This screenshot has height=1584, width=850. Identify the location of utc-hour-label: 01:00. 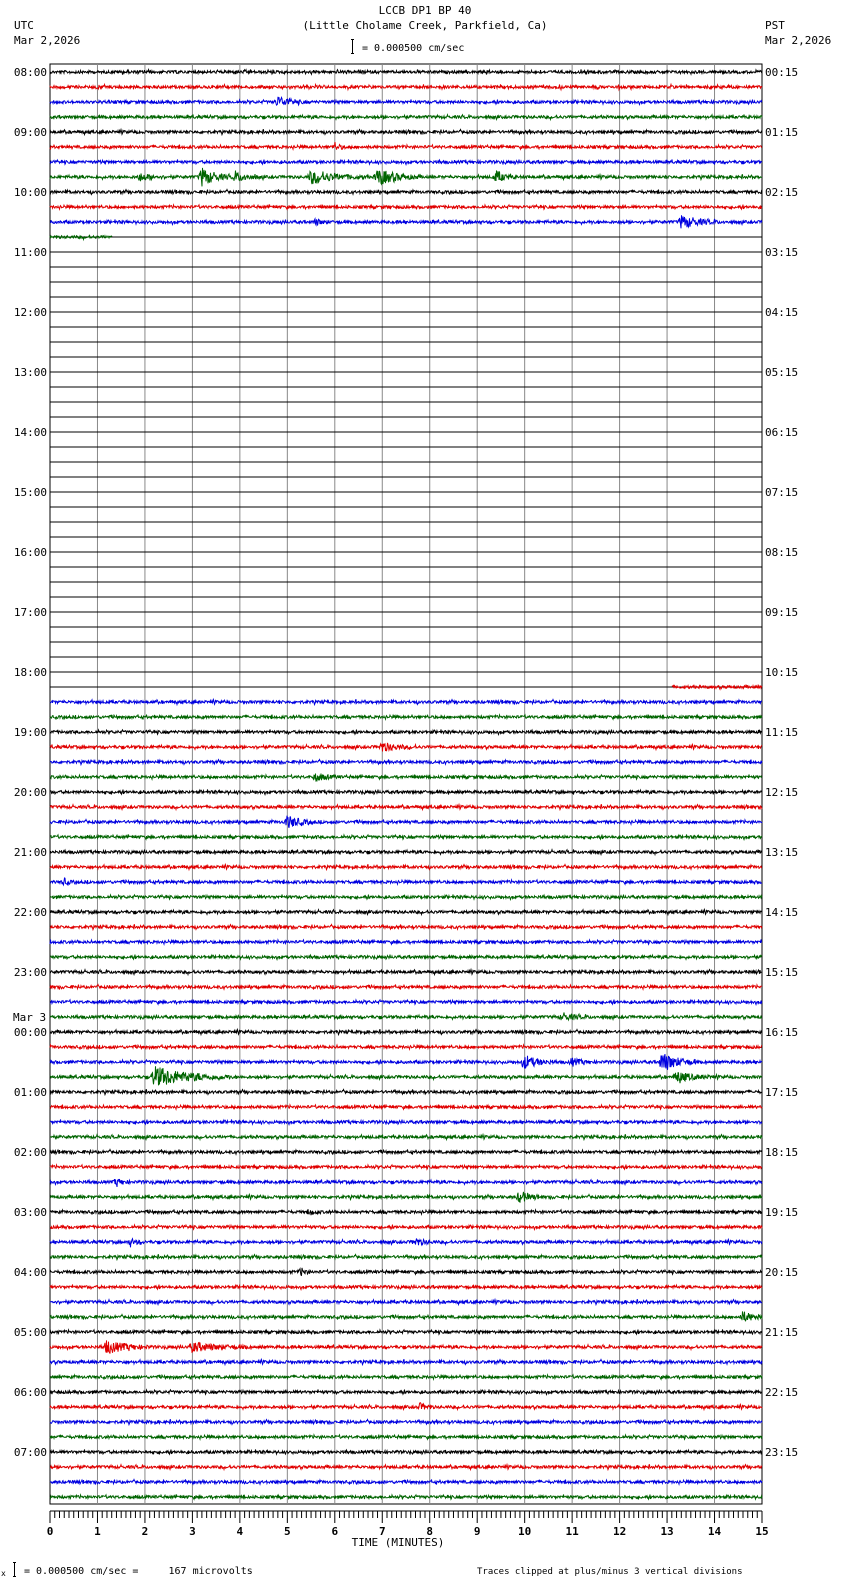
(30, 1092).